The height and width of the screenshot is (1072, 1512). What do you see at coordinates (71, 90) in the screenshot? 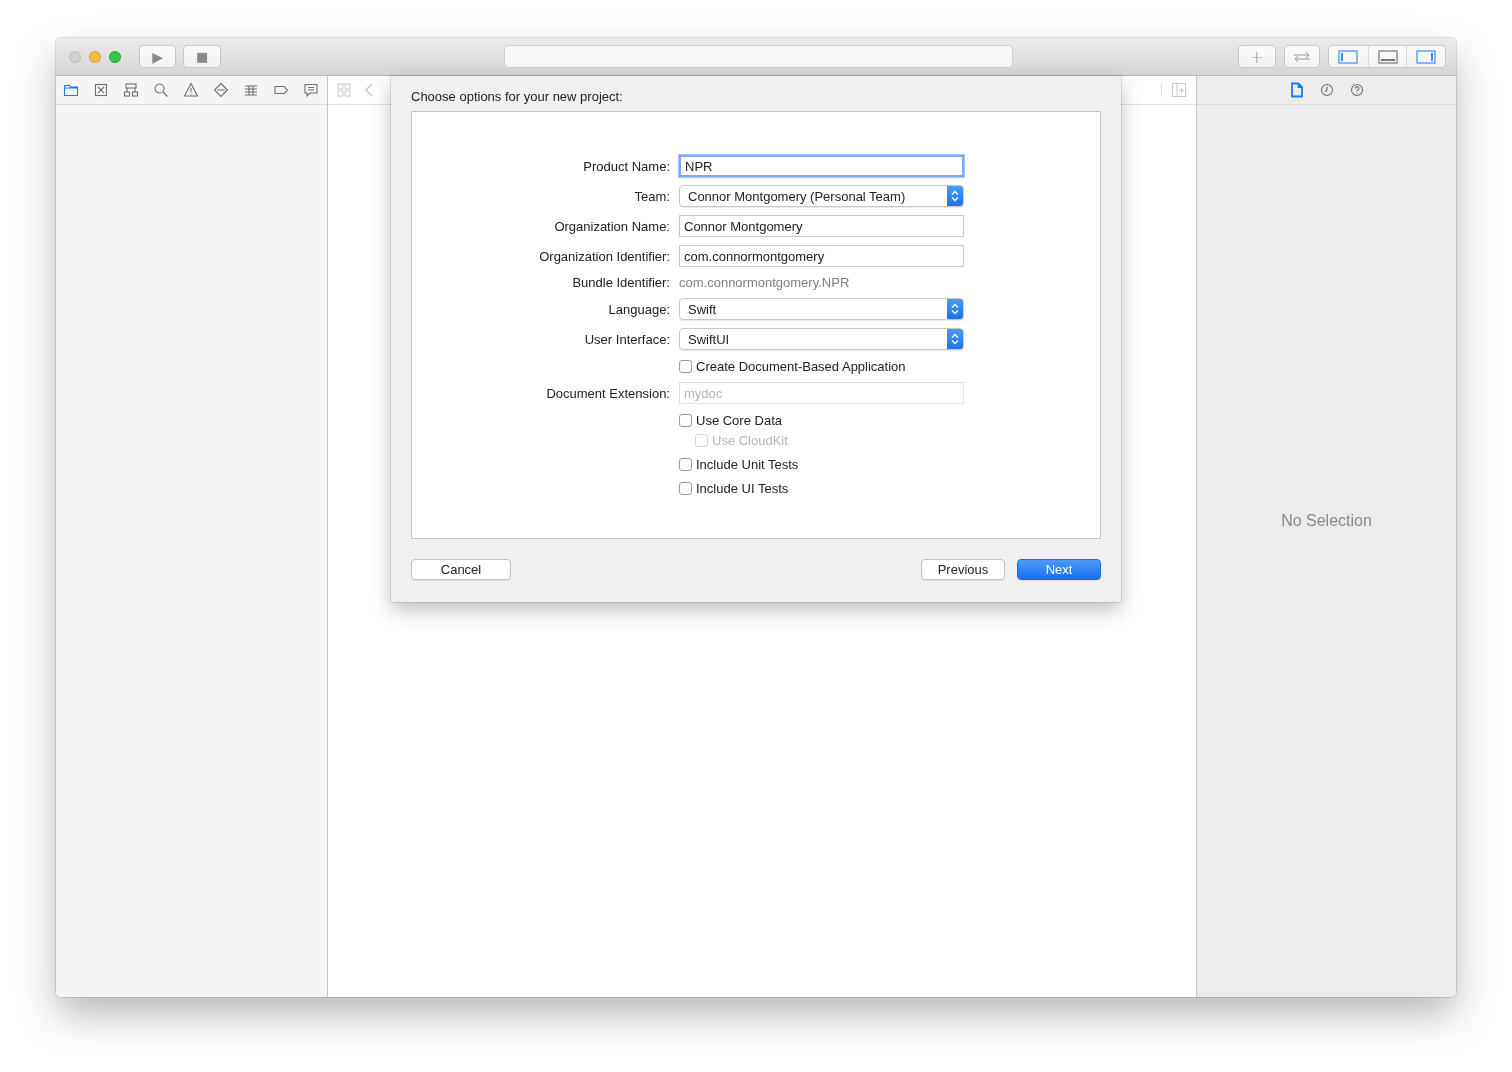
I see `folder-icon` at bounding box center [71, 90].